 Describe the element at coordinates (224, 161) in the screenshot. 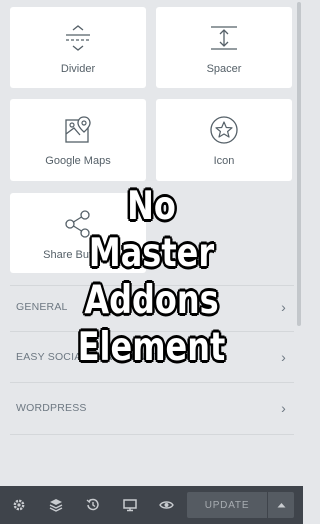

I see `widget-label: Icon` at that location.